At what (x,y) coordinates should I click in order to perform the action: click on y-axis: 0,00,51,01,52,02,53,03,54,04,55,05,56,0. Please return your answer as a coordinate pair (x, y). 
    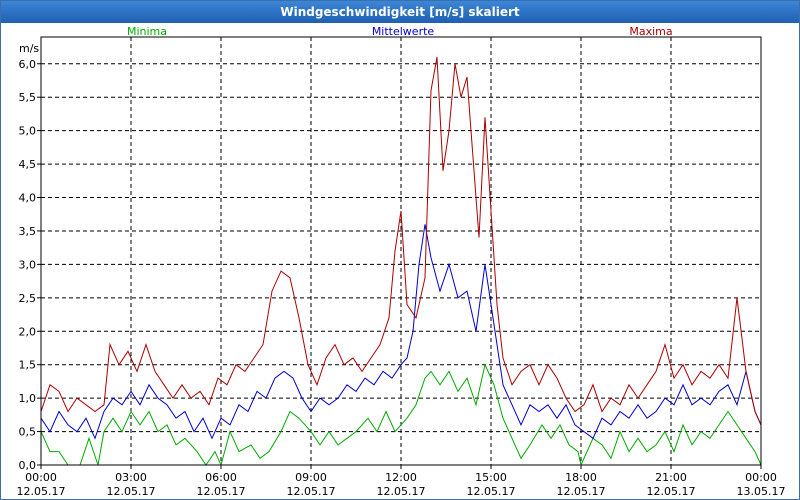
    Looking at the image, I should click on (30, 265).